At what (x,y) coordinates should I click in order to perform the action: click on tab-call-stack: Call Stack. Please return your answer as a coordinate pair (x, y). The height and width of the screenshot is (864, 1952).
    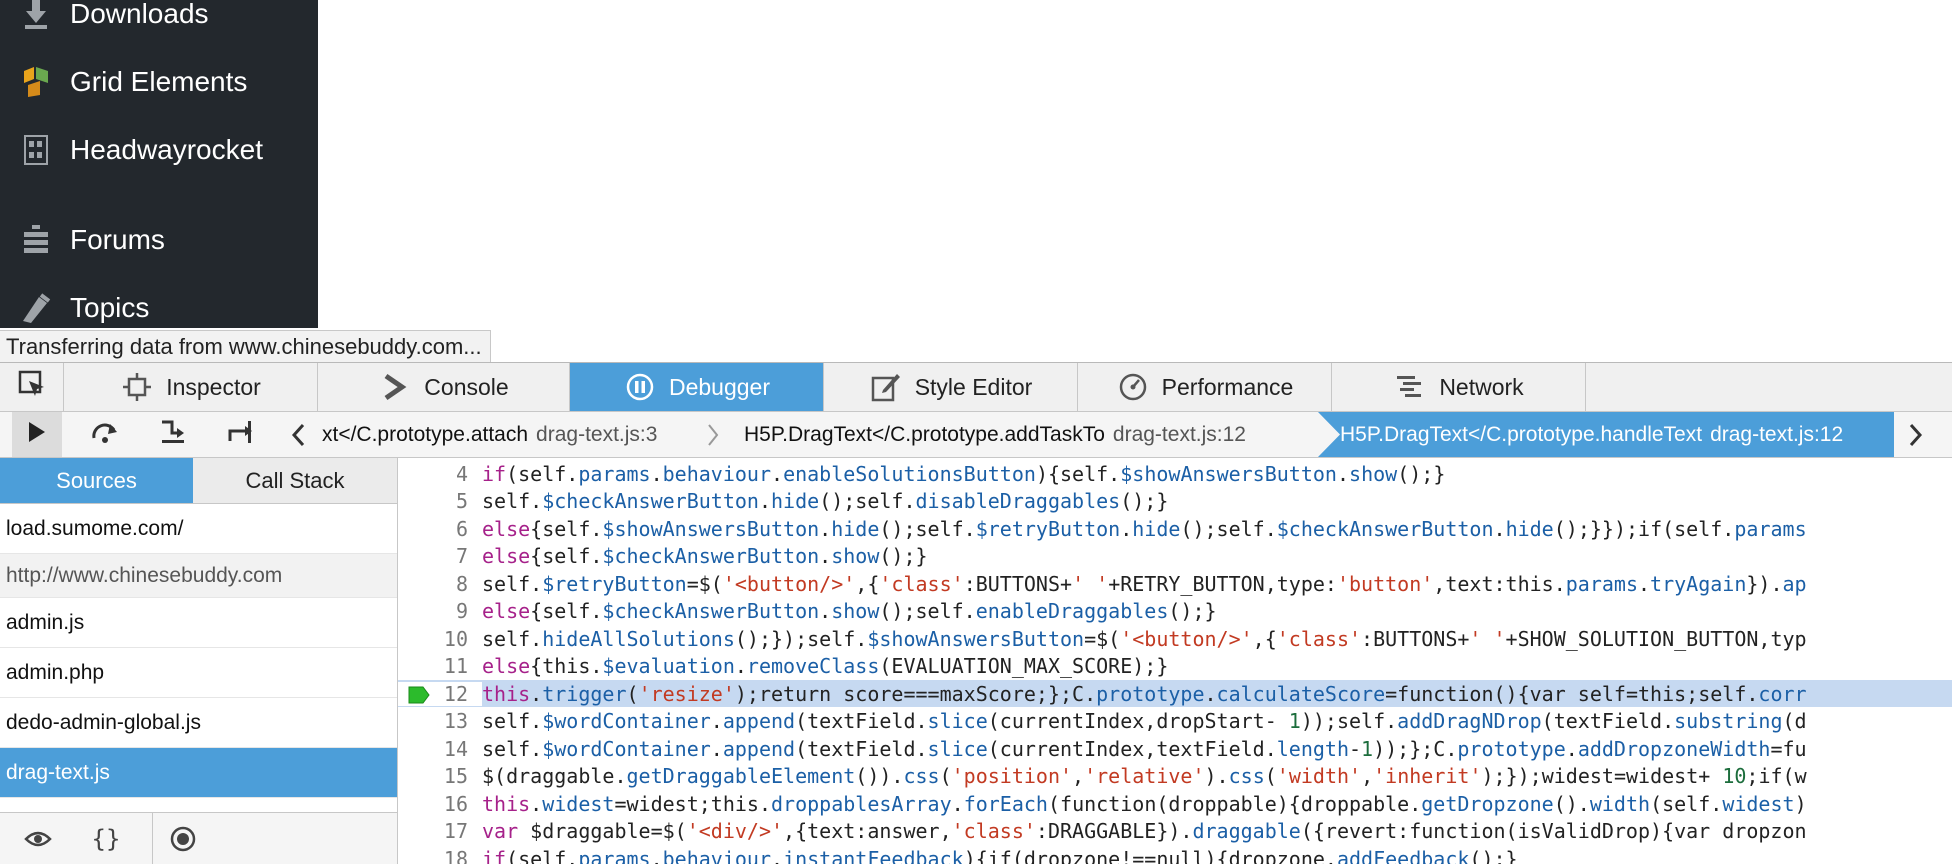
    Looking at the image, I should click on (295, 481).